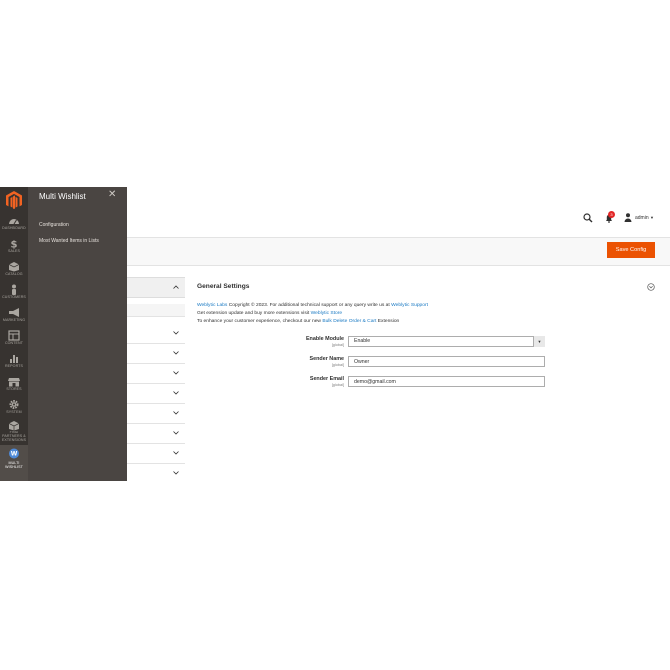 The height and width of the screenshot is (670, 670). Describe the element at coordinates (156, 310) in the screenshot. I see `config-tab-subitem` at that location.